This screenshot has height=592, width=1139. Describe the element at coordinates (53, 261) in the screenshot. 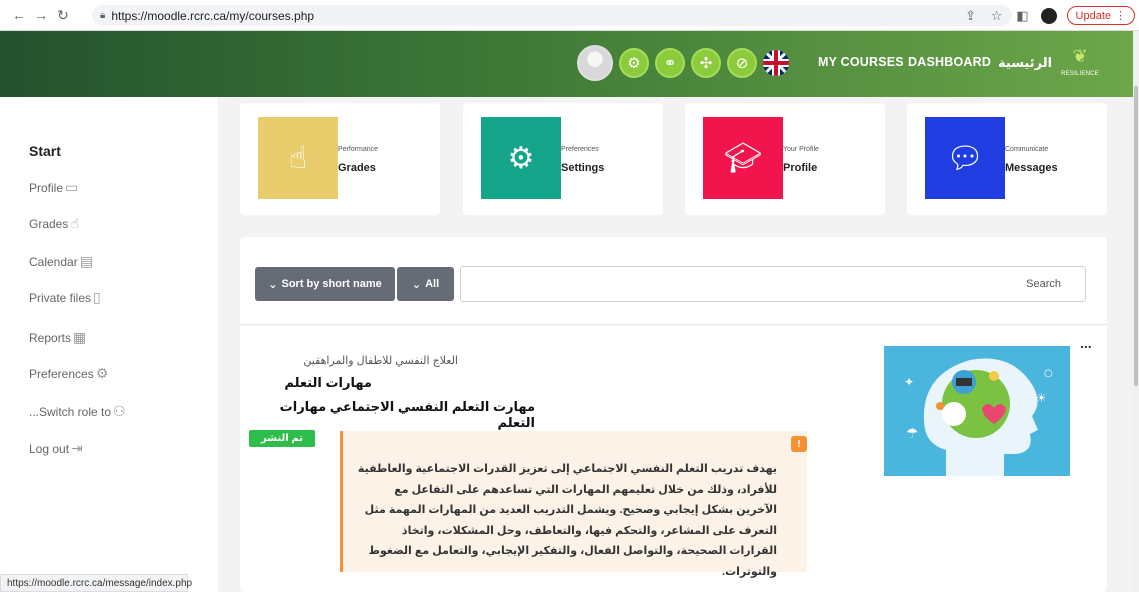

I see `sidebar-item-label: Calendar` at that location.